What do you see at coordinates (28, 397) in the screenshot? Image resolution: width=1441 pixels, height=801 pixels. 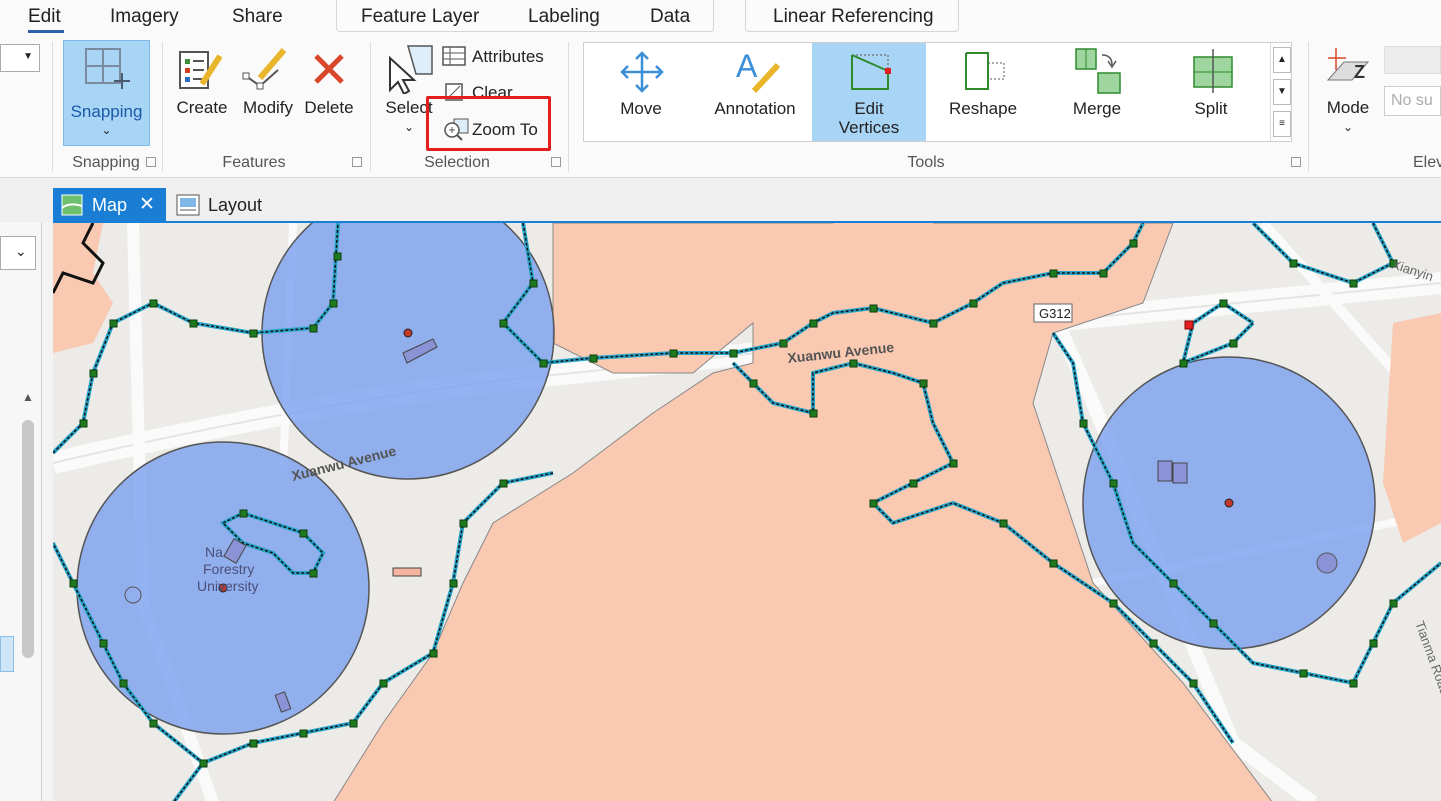 I see `scroll-up-icon: ▲` at bounding box center [28, 397].